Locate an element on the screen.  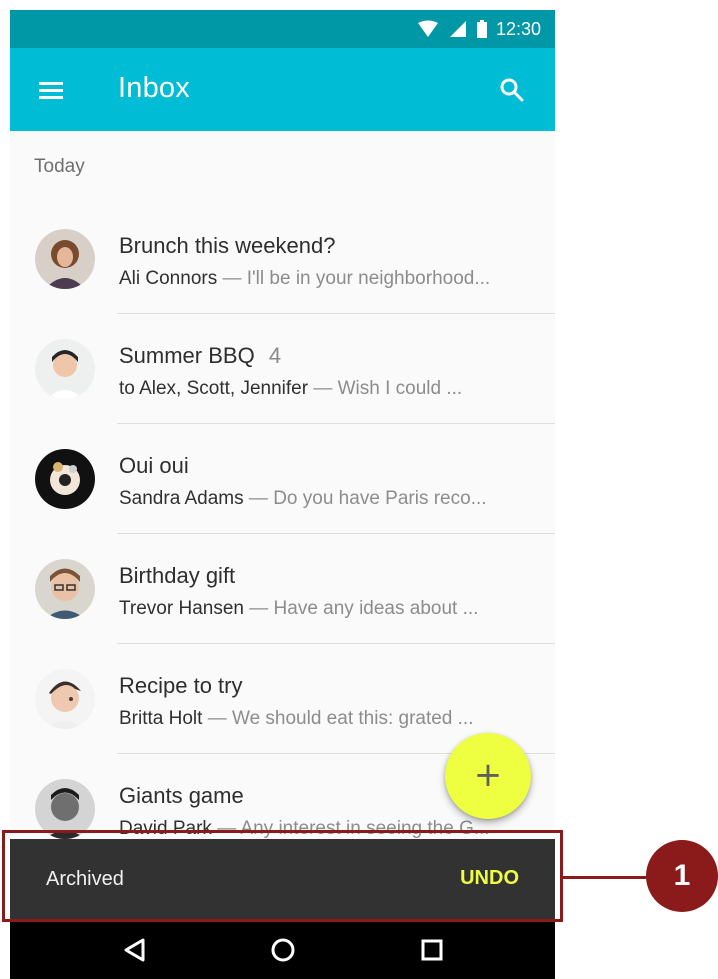
callout-number-badge: 1 is located at coordinates (682, 876).